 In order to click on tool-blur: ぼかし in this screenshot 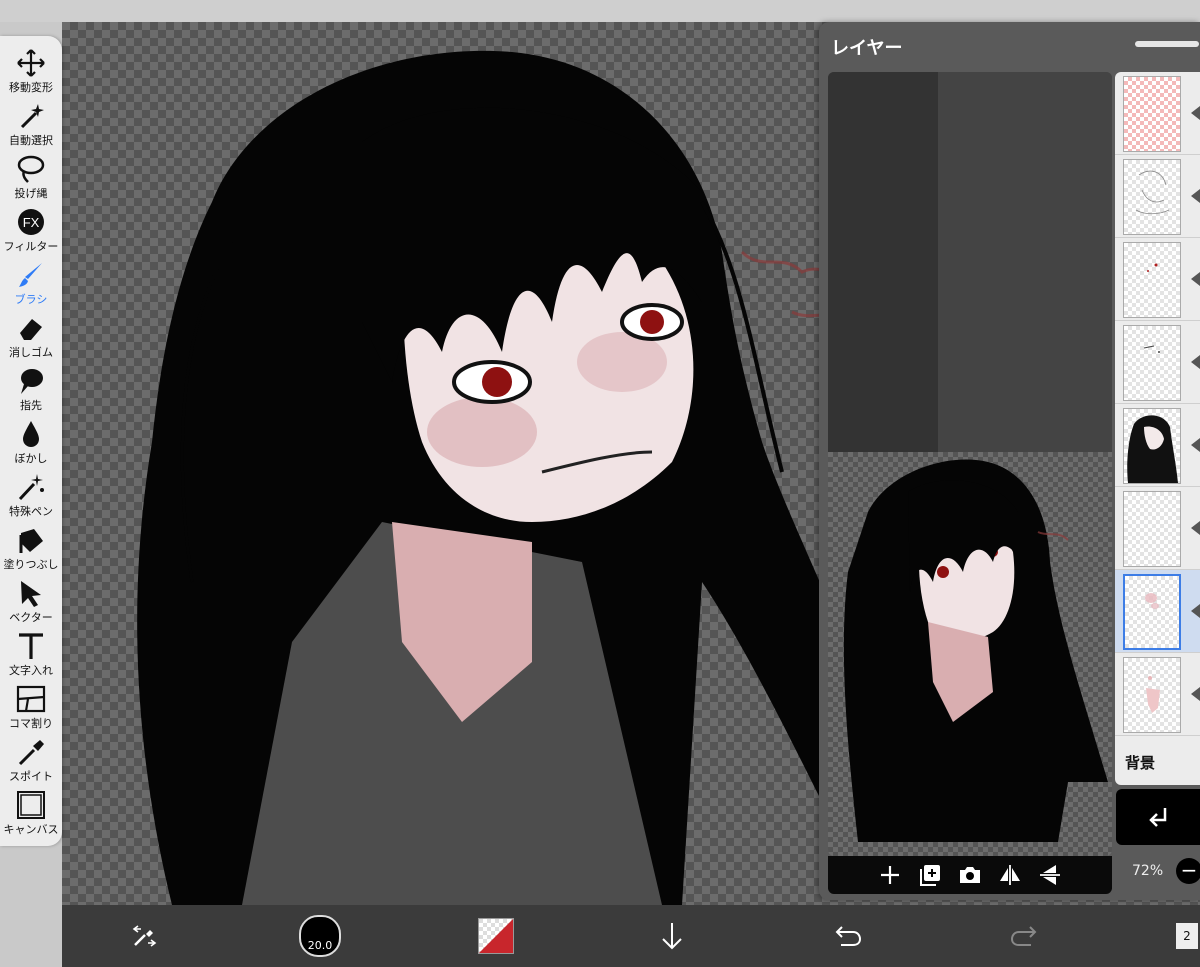, I will do `click(31, 439)`.